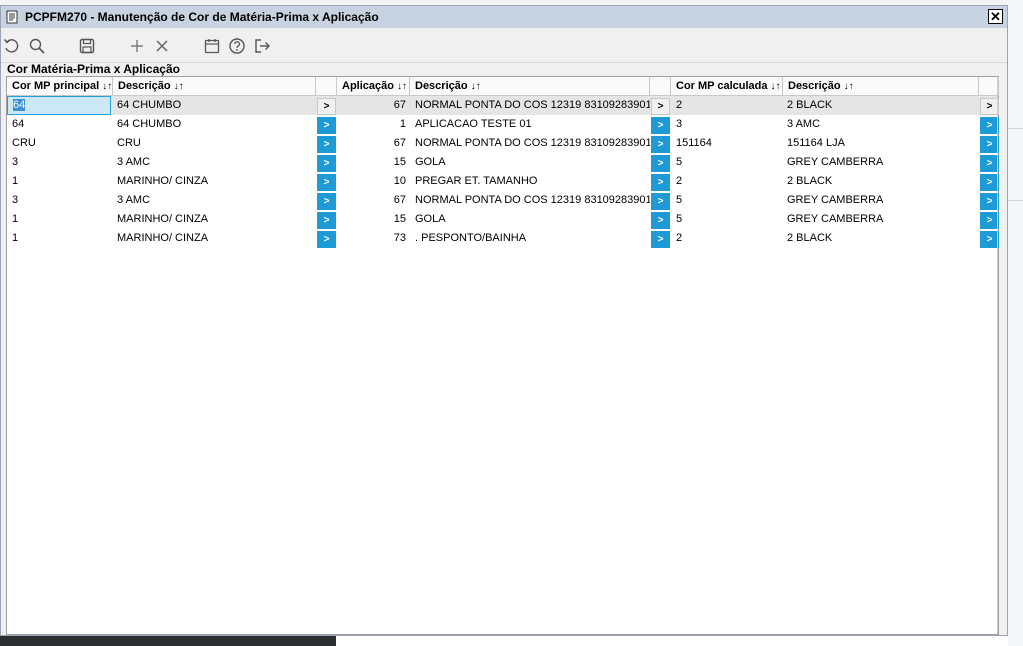 The width and height of the screenshot is (1023, 646). What do you see at coordinates (237, 46) in the screenshot?
I see `help-button` at bounding box center [237, 46].